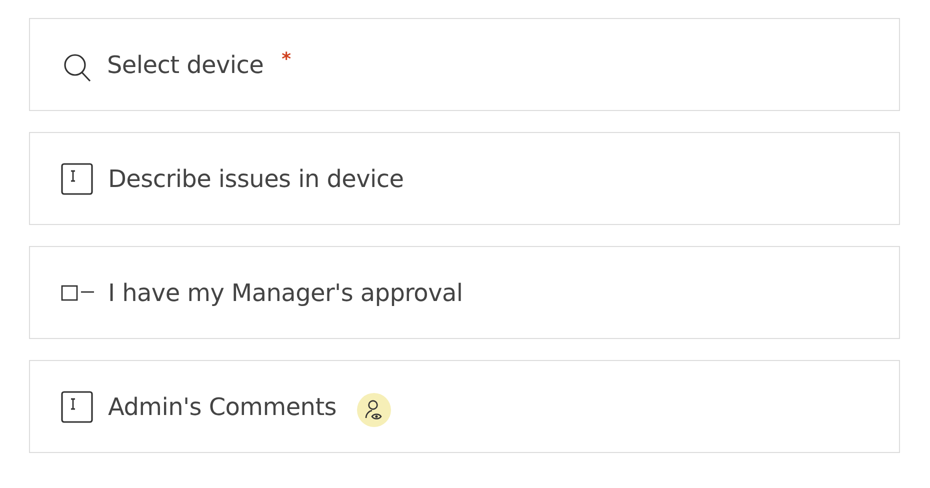 This screenshot has height=488, width=930. Describe the element at coordinates (185, 64) in the screenshot. I see `field-label: Select device` at that location.